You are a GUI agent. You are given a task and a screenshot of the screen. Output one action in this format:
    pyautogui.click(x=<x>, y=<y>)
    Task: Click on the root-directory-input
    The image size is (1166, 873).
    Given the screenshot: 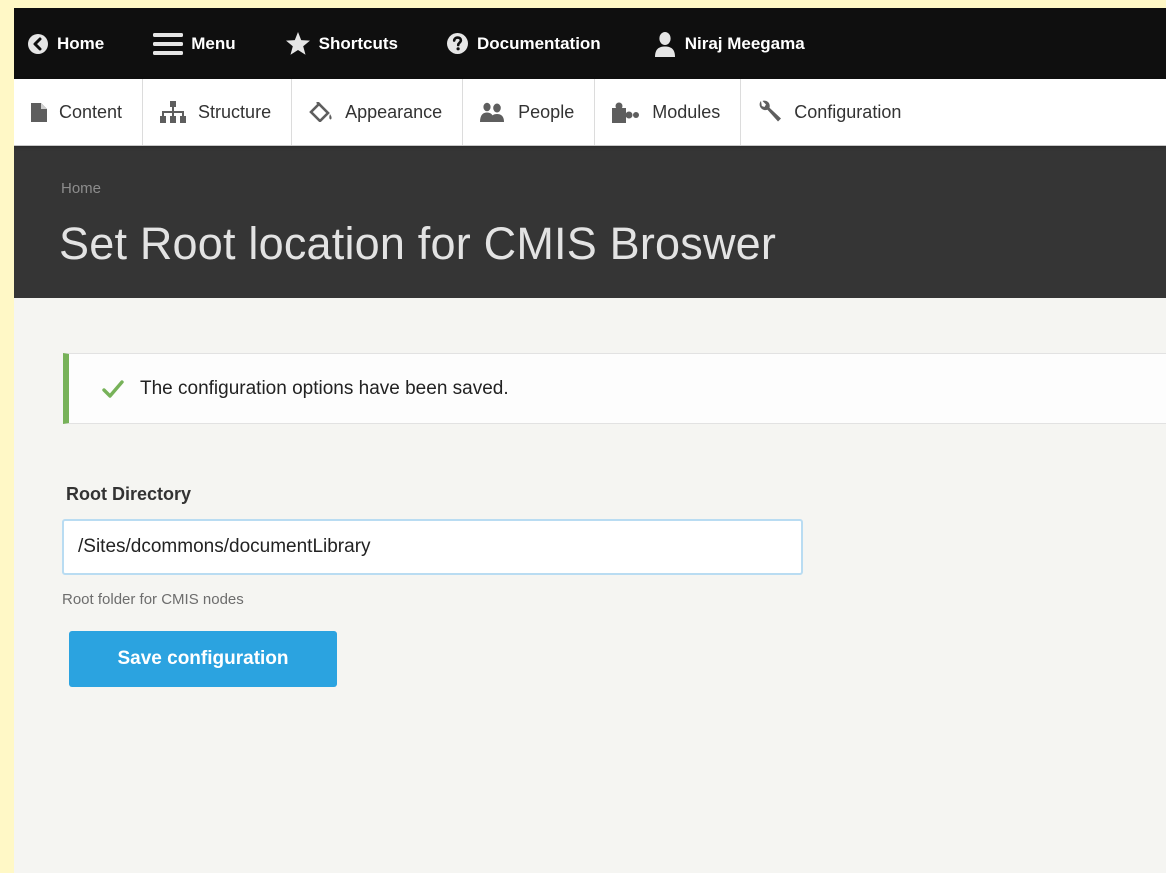 What is the action you would take?
    pyautogui.click(x=432, y=547)
    